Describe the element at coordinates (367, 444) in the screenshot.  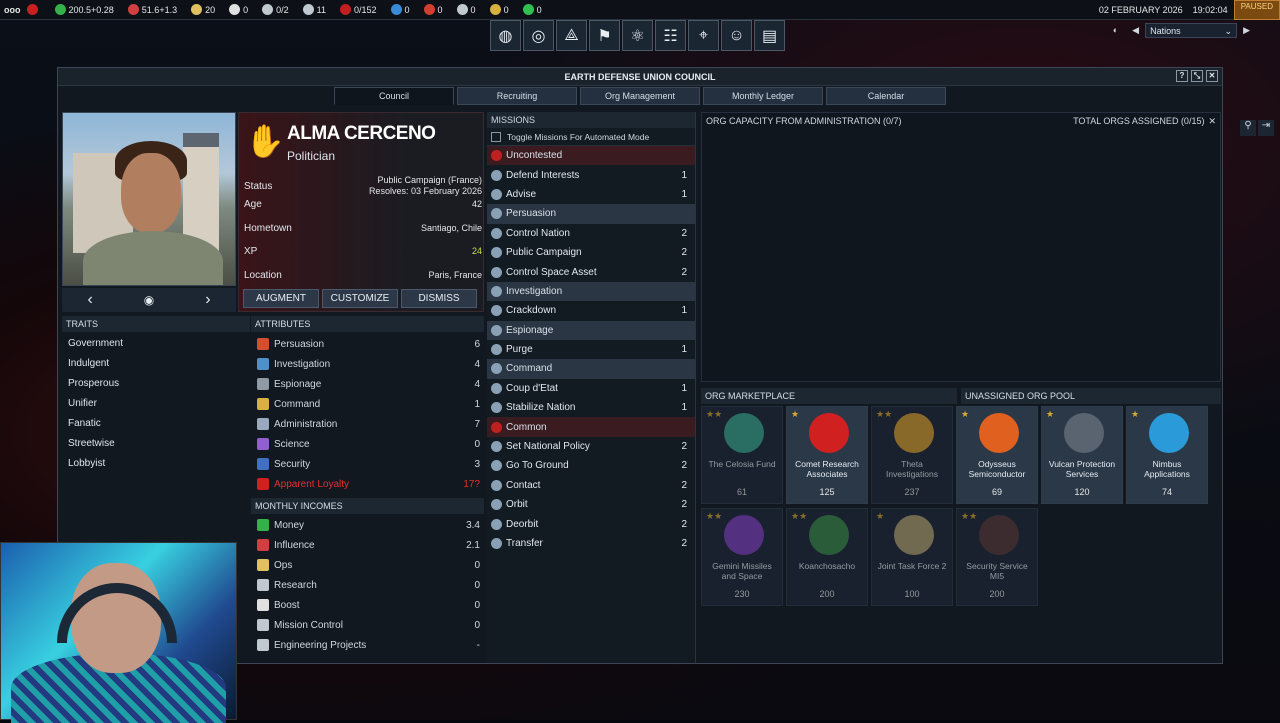
I see `attr-row: Science 0` at that location.